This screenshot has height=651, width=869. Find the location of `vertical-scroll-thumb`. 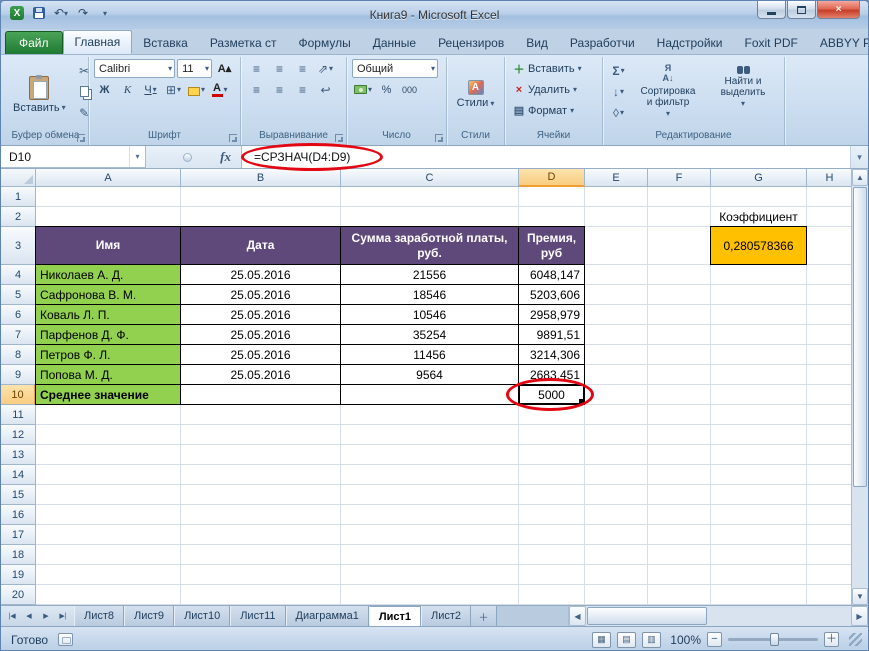

vertical-scroll-thumb is located at coordinates (860, 337).